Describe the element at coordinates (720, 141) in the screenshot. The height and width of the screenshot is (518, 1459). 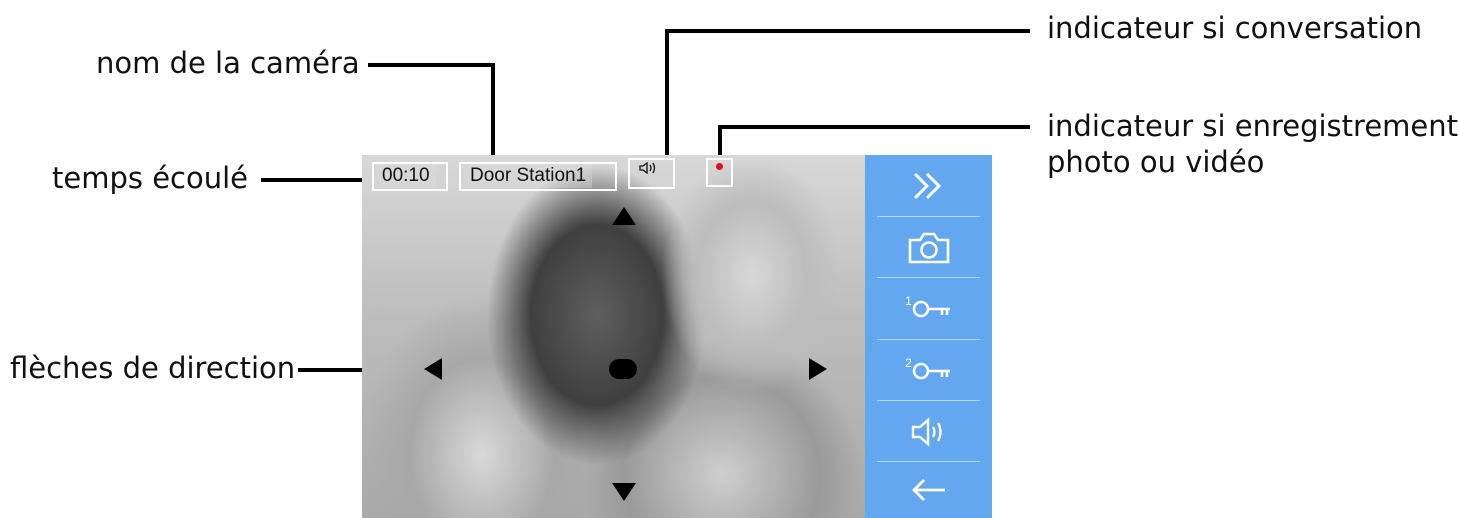
I see `leader-line-recording-v` at that location.